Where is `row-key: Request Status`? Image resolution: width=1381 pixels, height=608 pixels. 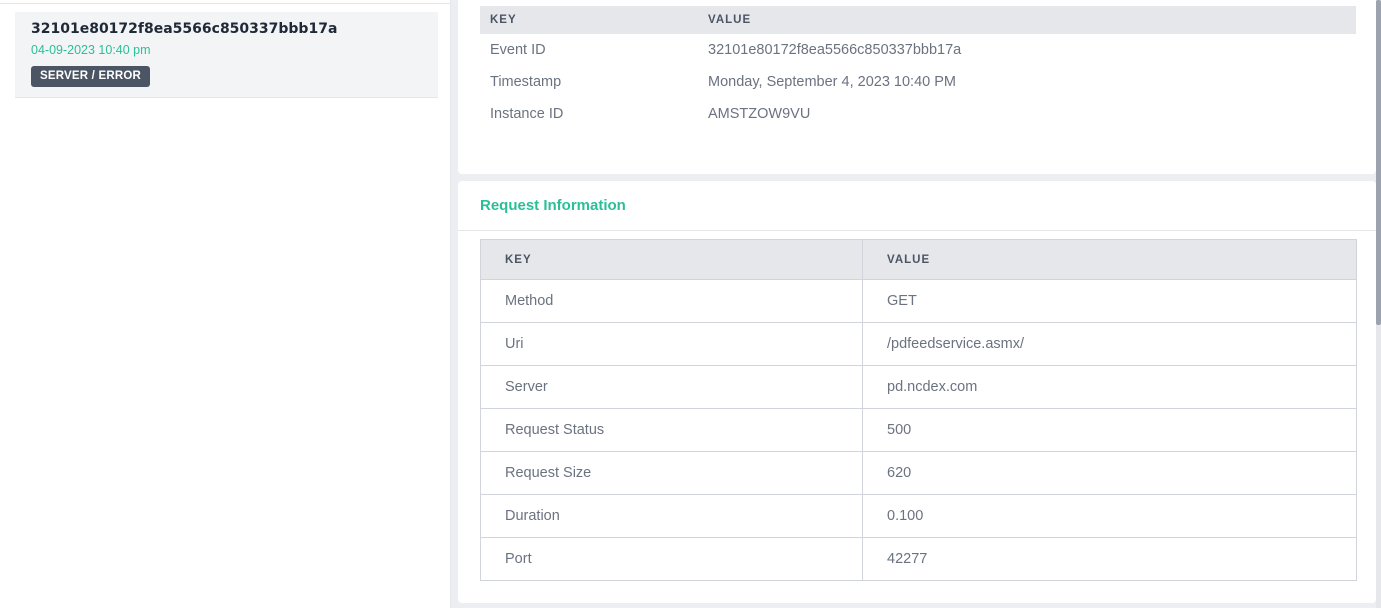
row-key: Request Status is located at coordinates (671, 430).